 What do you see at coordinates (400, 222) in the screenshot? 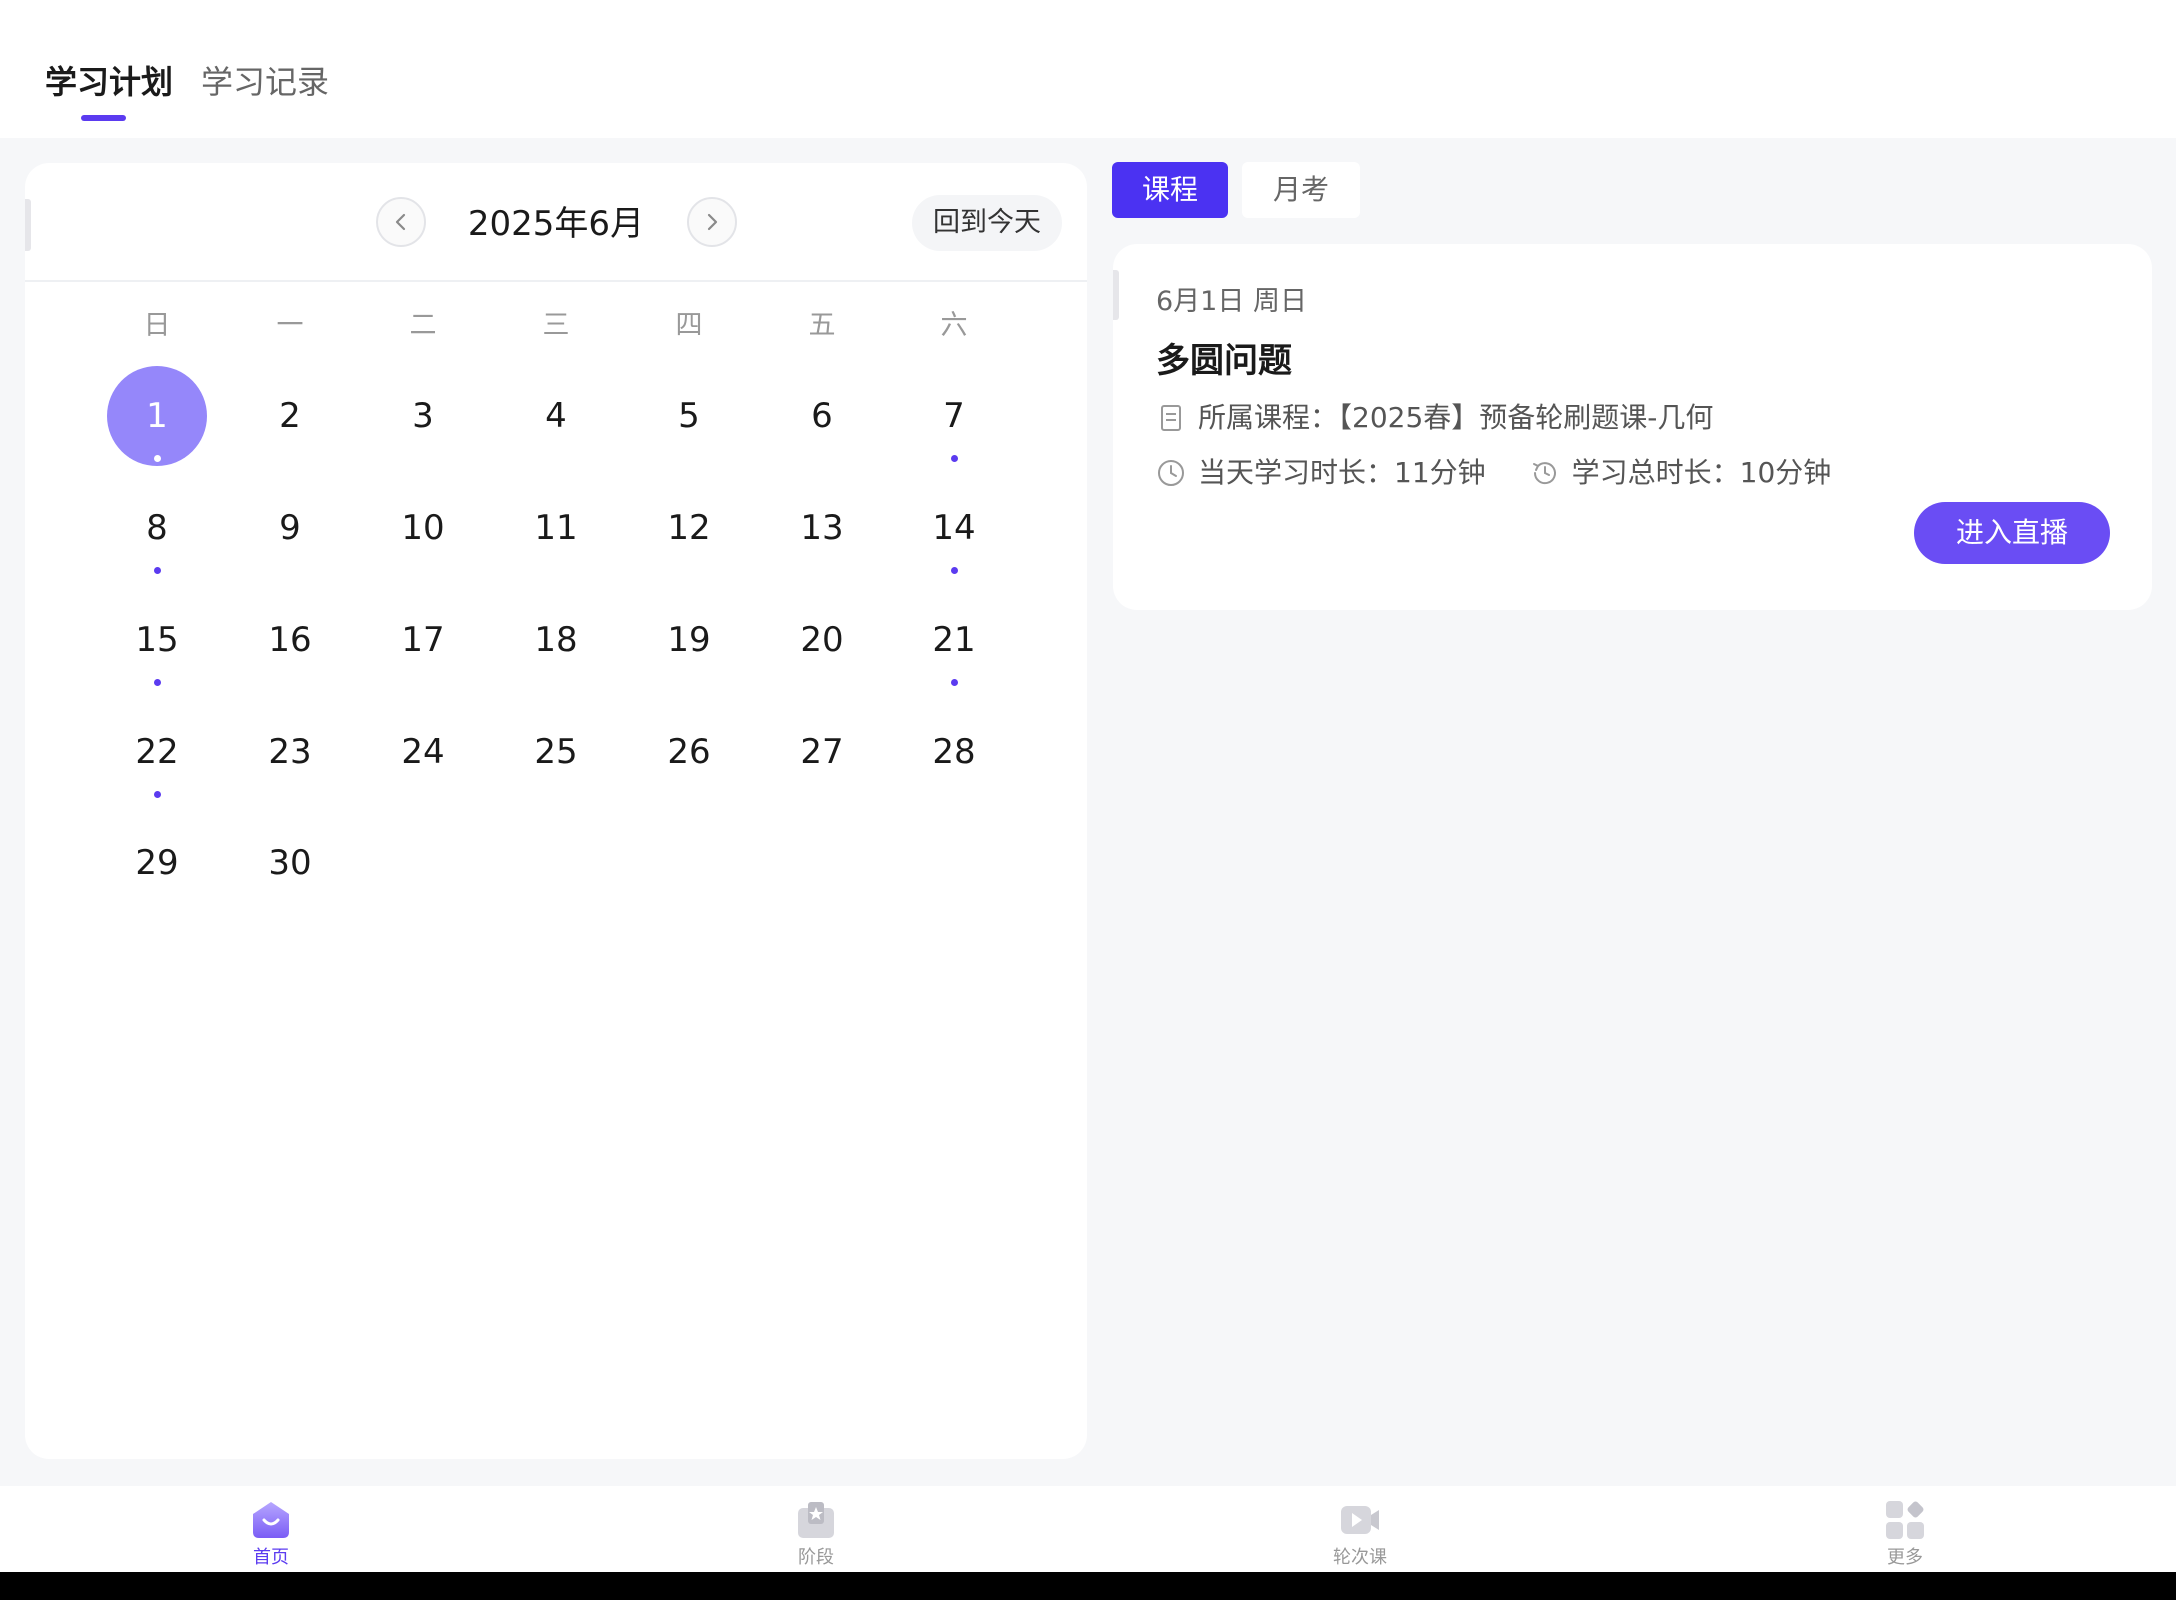
I see `chevron-left-icon` at bounding box center [400, 222].